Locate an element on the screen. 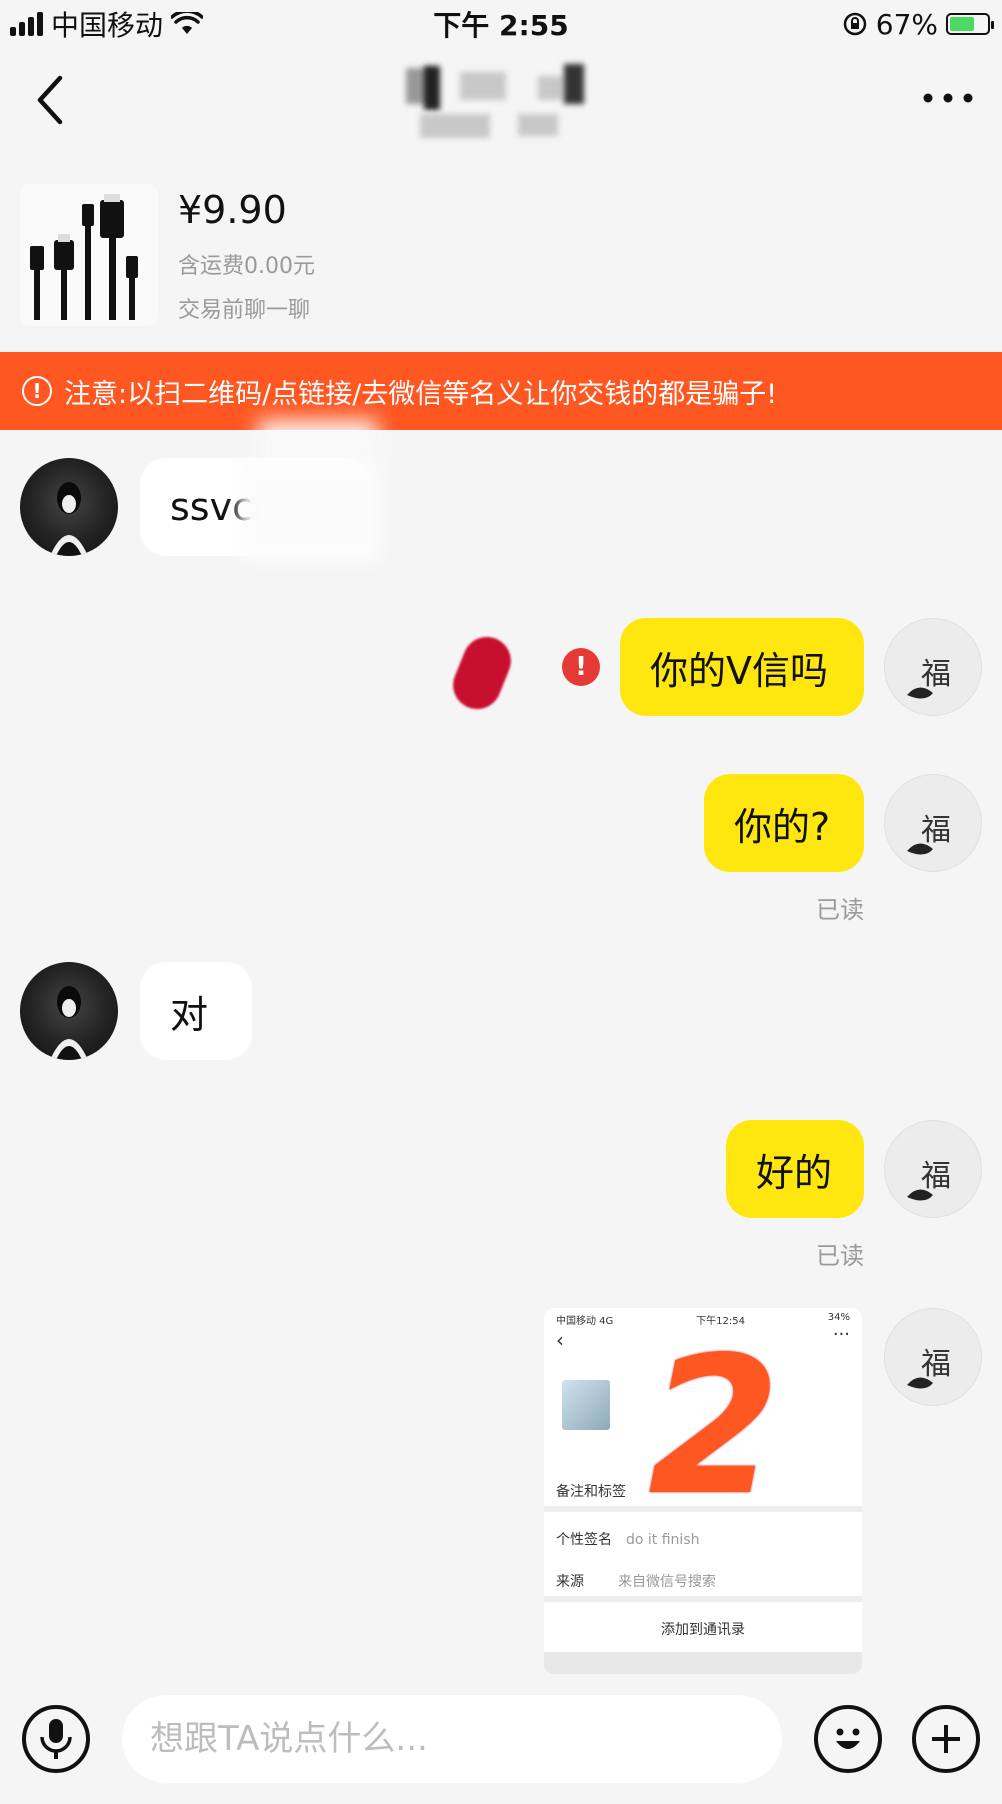 The width and height of the screenshot is (1002, 1804). status-right: 67% is located at coordinates (918, 24).